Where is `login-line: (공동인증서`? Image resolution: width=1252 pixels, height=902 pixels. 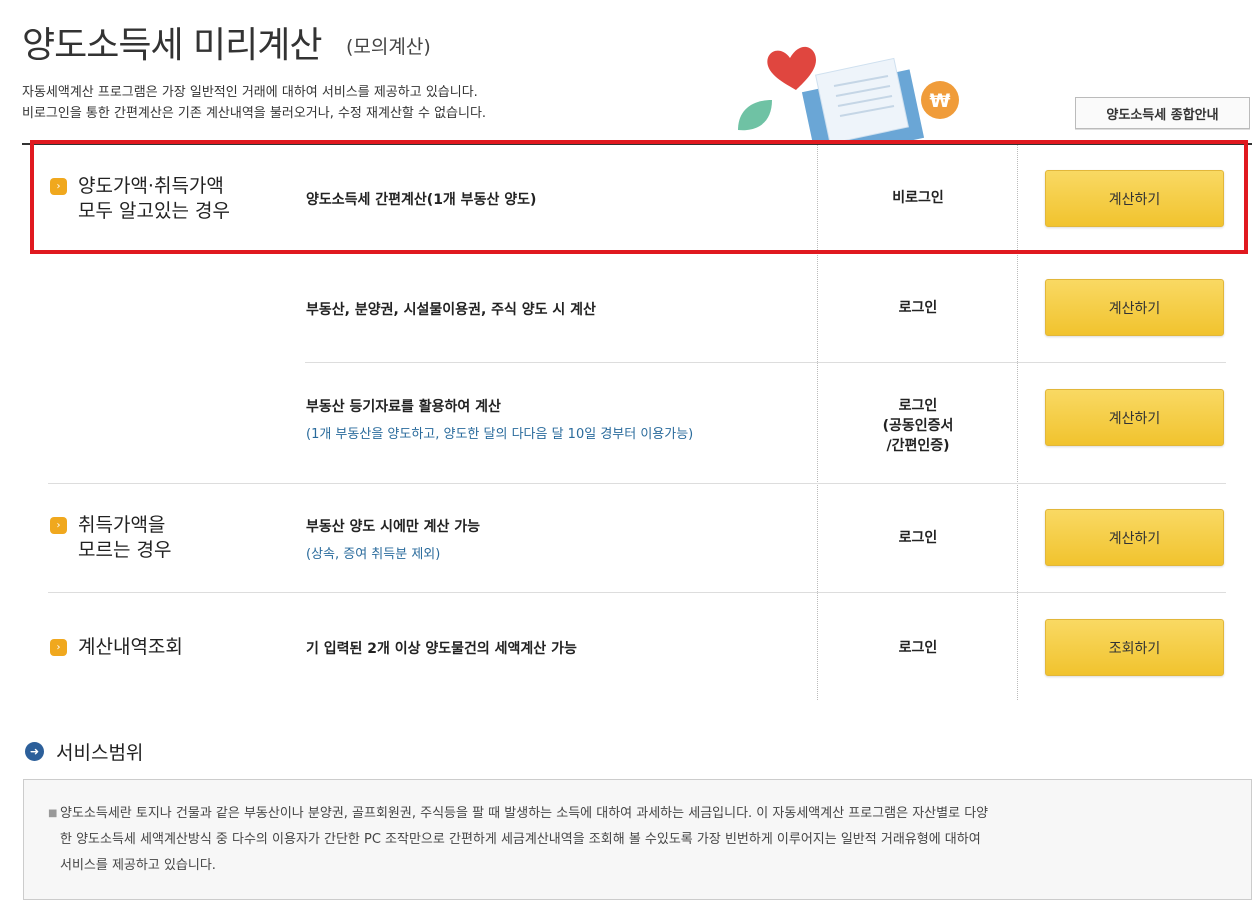 login-line: (공동인증서 is located at coordinates (918, 426).